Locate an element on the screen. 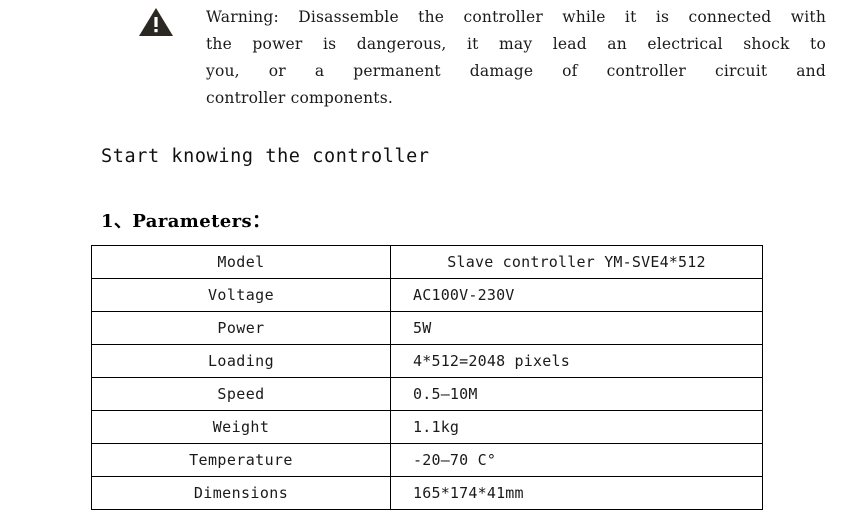  row-label: Speed is located at coordinates (241, 394).